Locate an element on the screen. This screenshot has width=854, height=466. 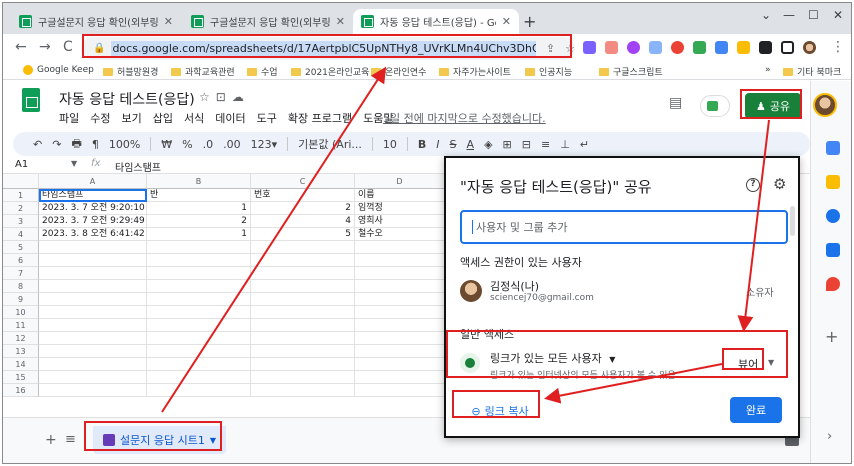
close-icon: ✕ is located at coordinates (168, 21).